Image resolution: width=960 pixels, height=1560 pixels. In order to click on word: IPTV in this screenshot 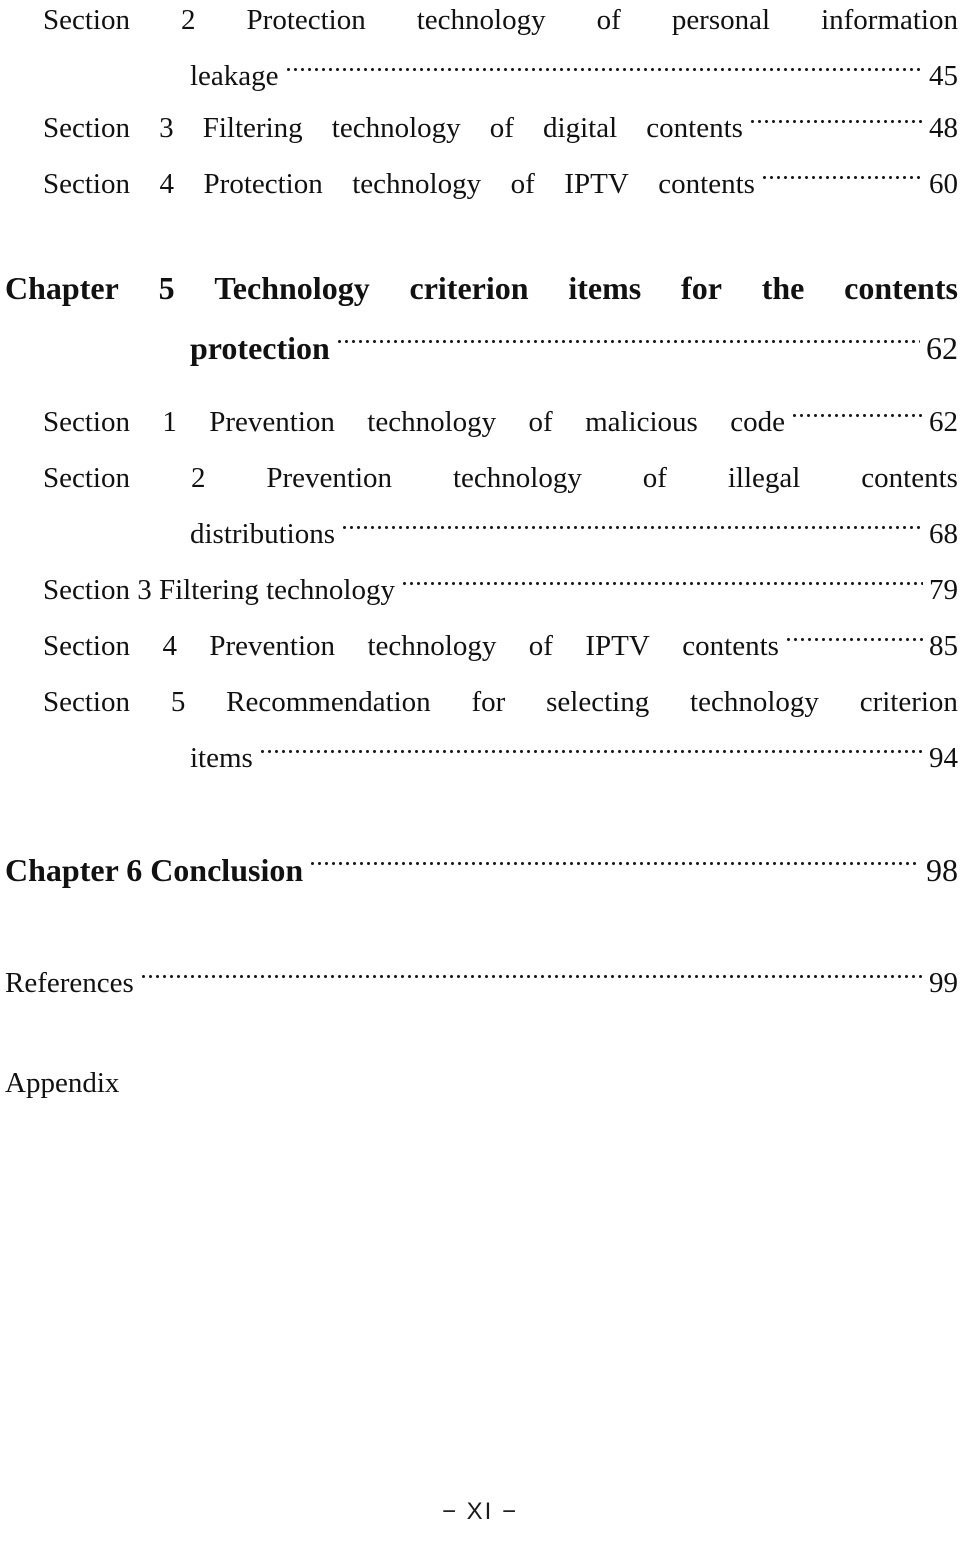, I will do `click(617, 646)`.